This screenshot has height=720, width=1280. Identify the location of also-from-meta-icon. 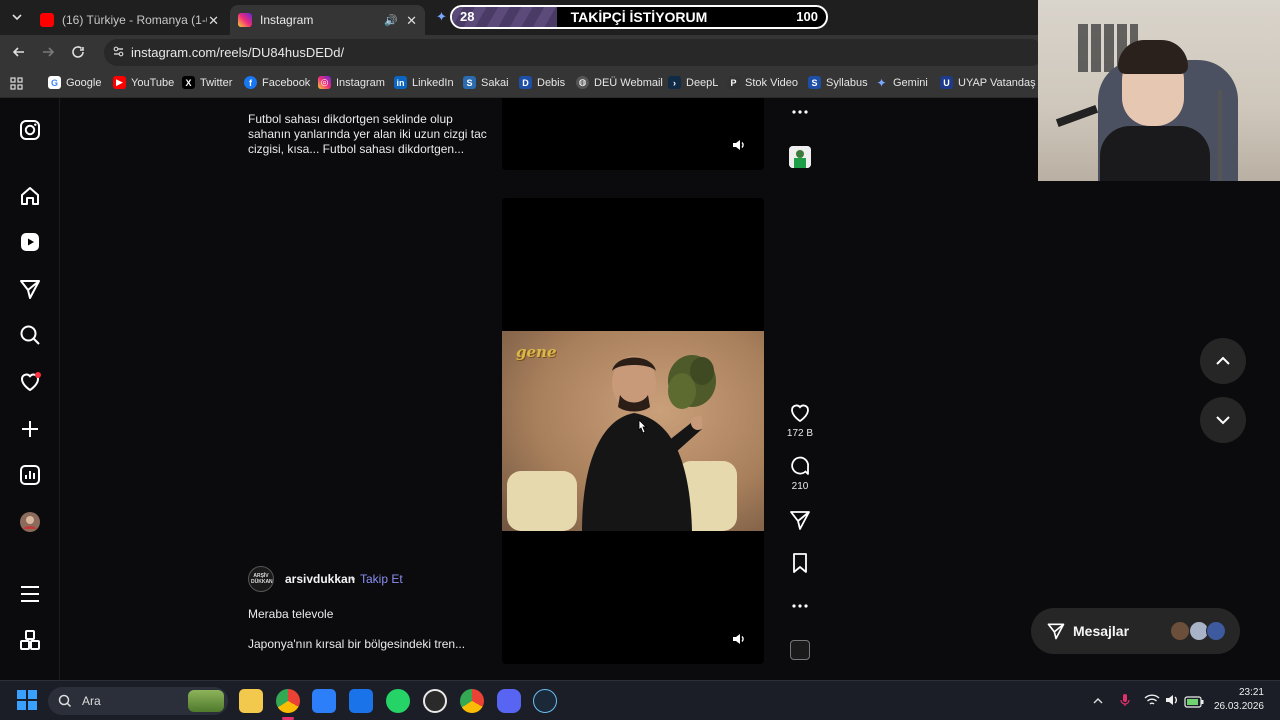
(30, 640).